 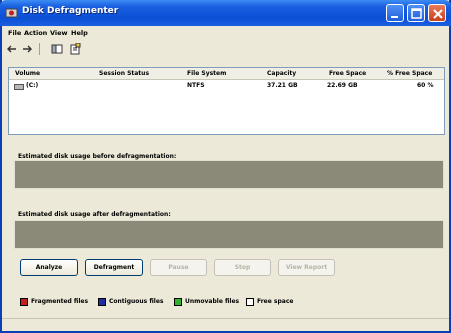 What do you see at coordinates (225, 49) in the screenshot?
I see `toolbar` at bounding box center [225, 49].